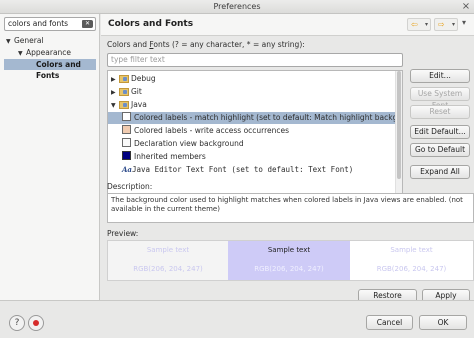 The height and width of the screenshot is (338, 474). Describe the element at coordinates (443, 322) in the screenshot. I see `ok-button: OK` at that location.